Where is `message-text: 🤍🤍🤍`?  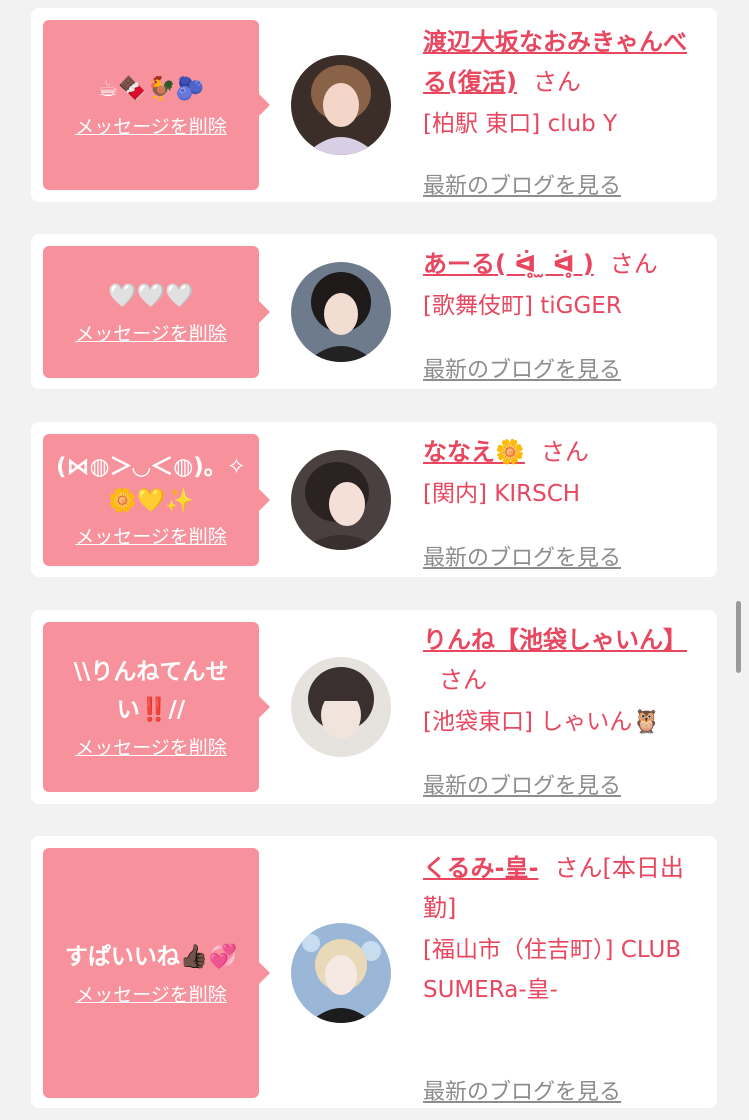 message-text: 🤍🤍🤍 is located at coordinates (151, 296).